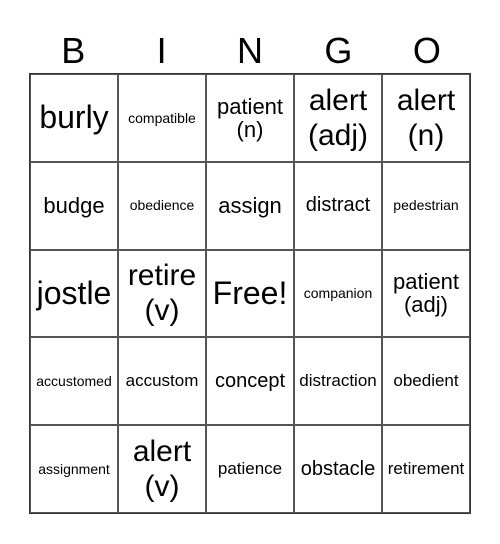  I want to click on header-letter-i: I, so click(161, 50).